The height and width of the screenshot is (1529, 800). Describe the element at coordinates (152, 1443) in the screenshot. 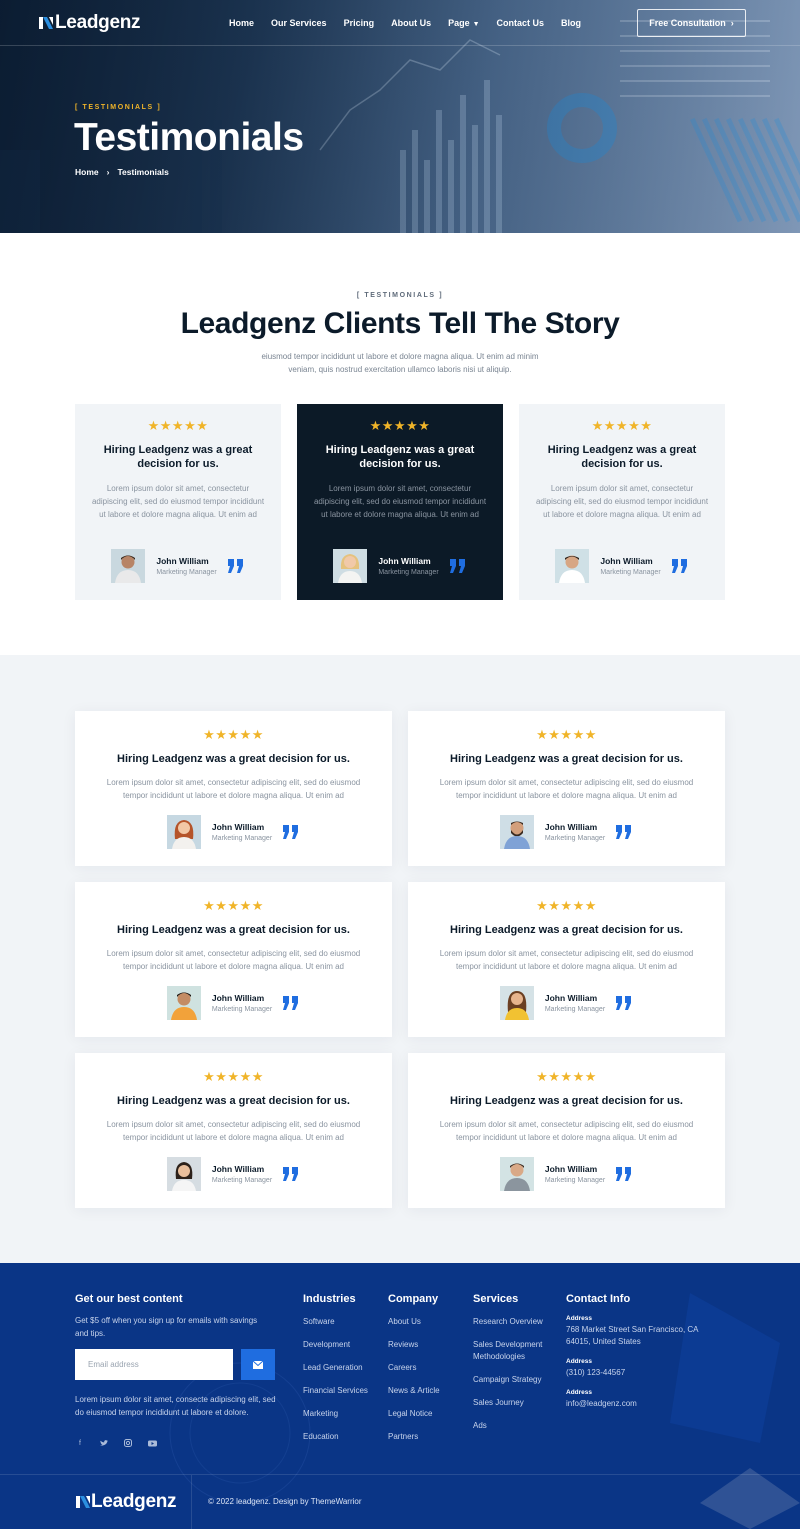

I see `youtube-icon` at that location.